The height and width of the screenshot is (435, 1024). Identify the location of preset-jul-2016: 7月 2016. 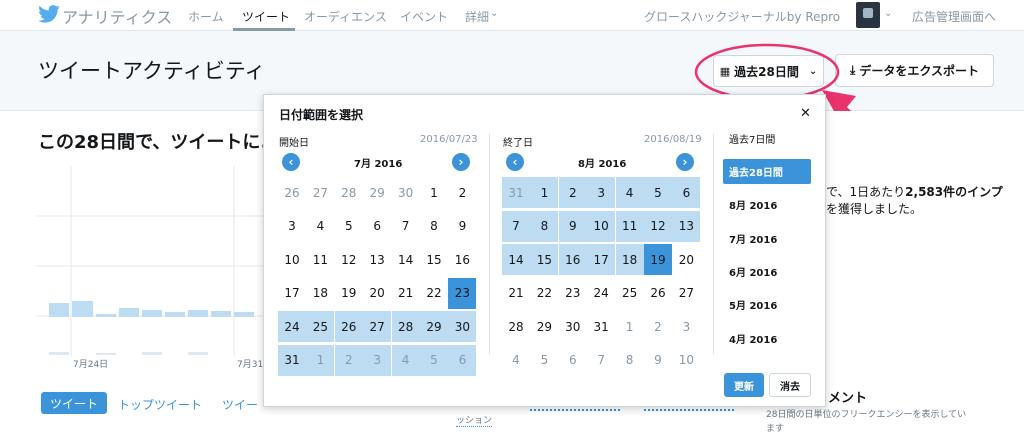
(767, 238).